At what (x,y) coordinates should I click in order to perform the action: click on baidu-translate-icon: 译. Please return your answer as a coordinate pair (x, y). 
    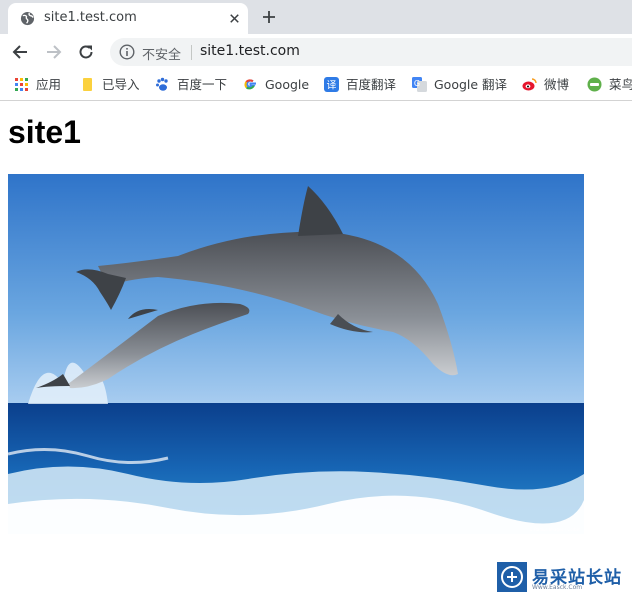
    Looking at the image, I should click on (331, 84).